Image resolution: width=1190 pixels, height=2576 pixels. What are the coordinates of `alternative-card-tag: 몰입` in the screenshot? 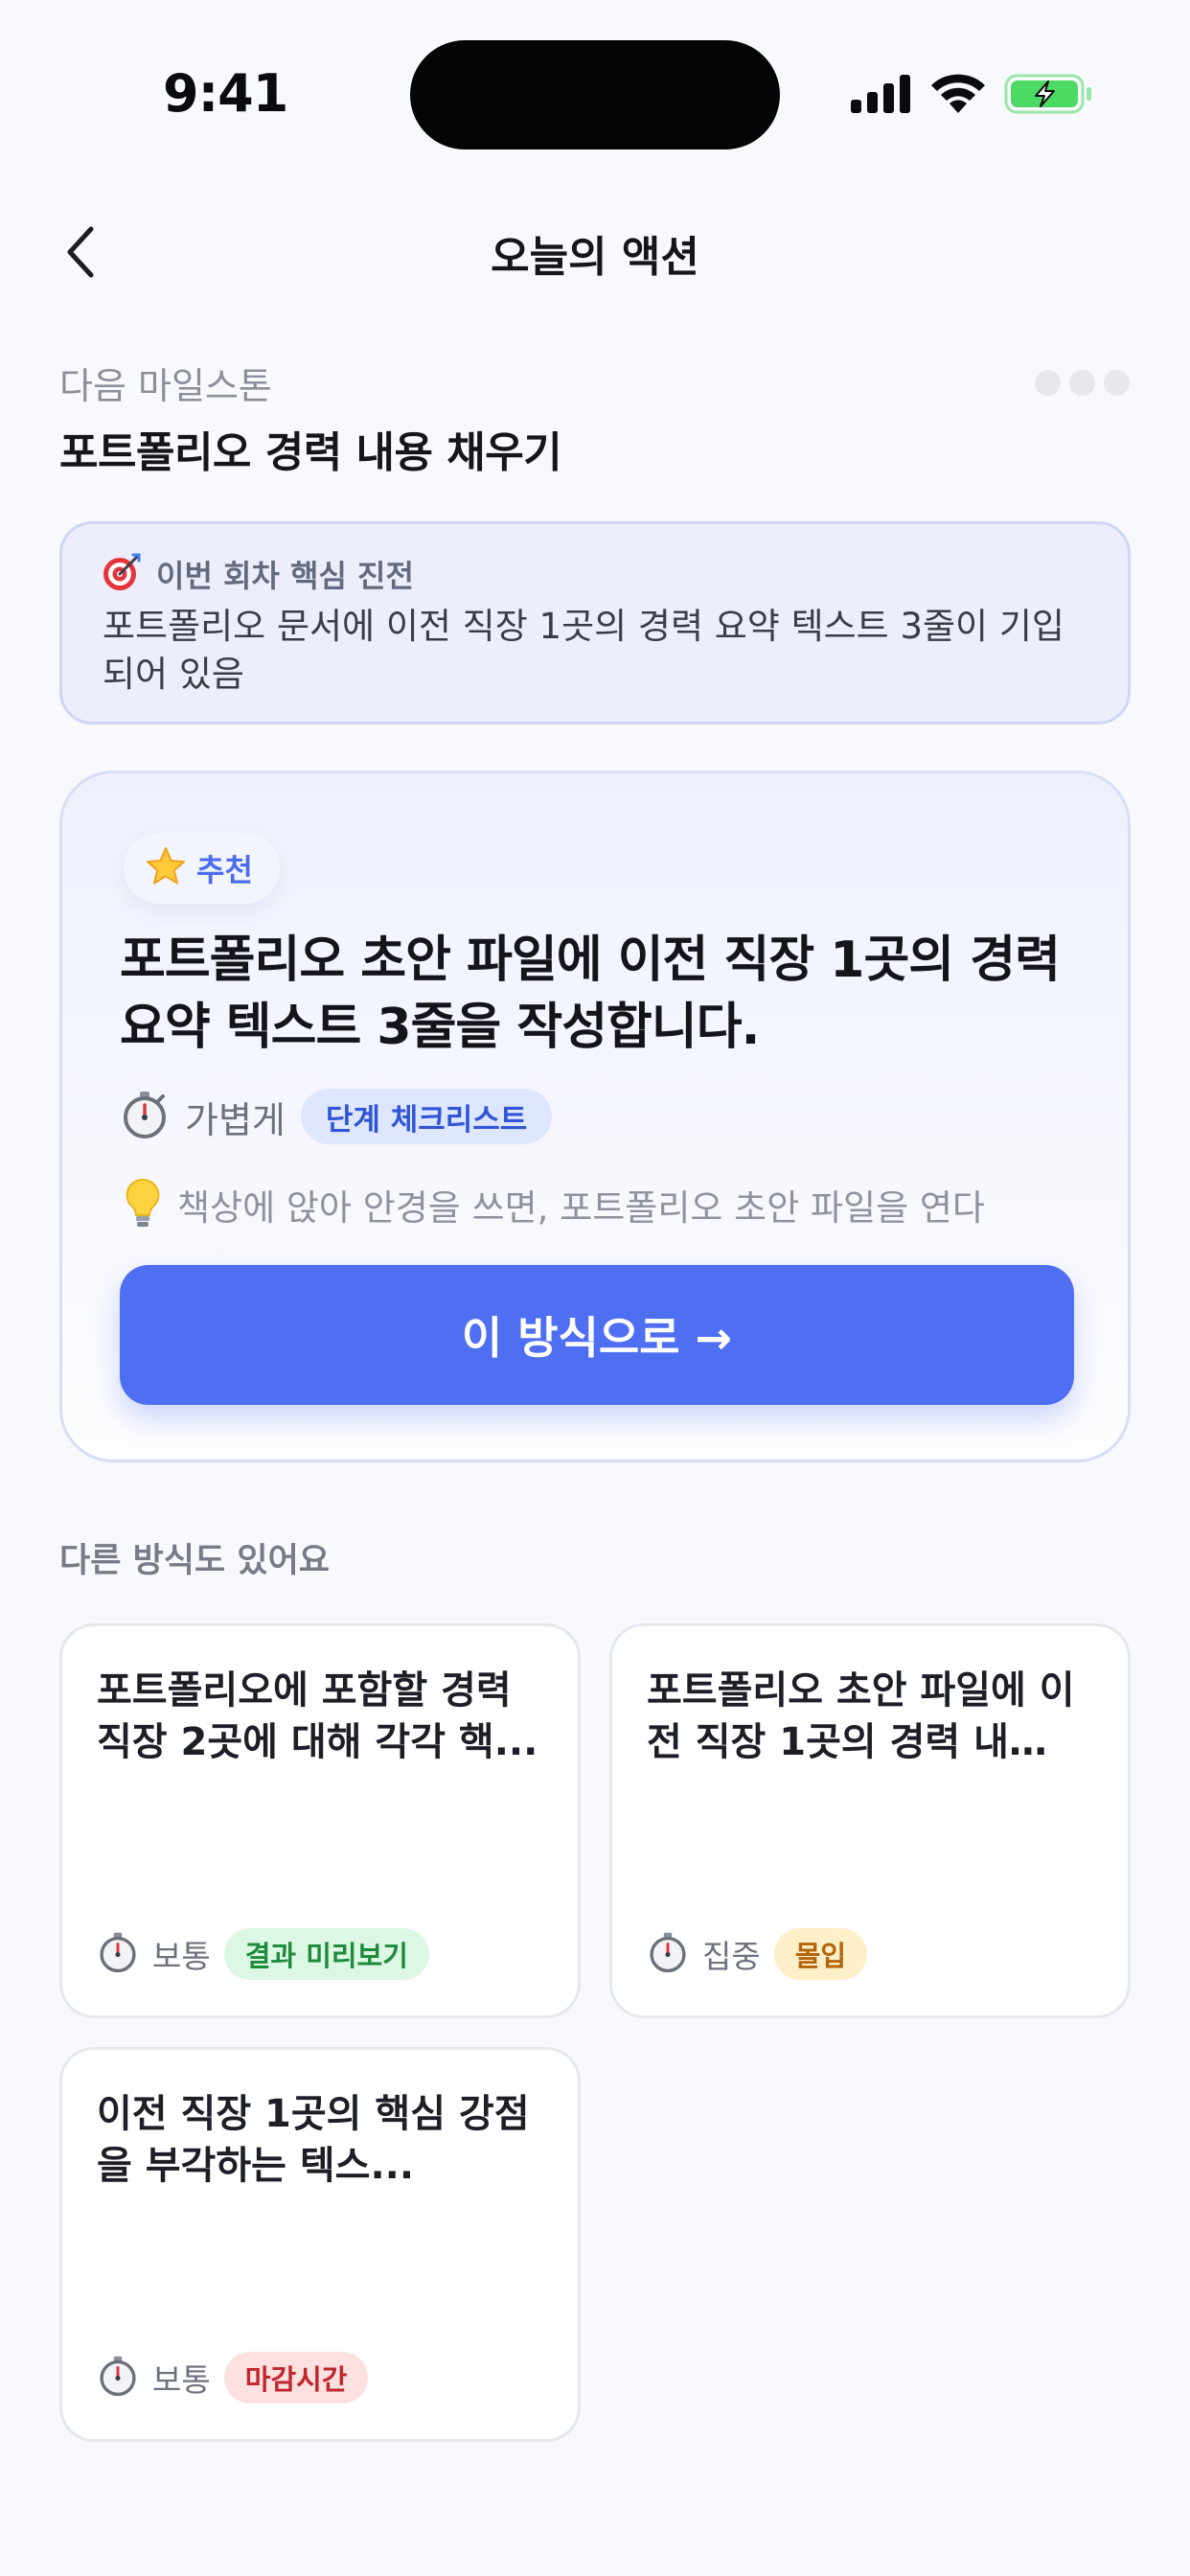 It's located at (821, 1954).